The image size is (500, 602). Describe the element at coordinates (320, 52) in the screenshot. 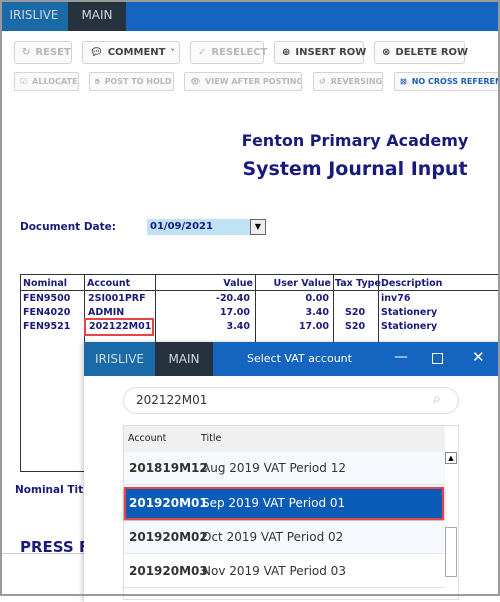

I see `insert-row-button: ⊕ INSERT ROW` at that location.